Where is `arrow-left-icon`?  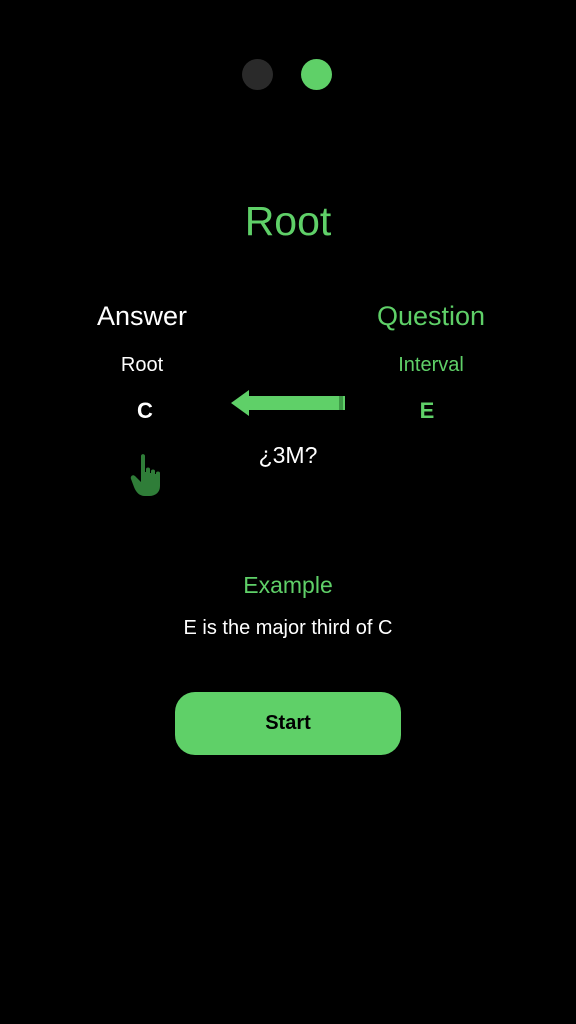
arrow-left-icon is located at coordinates (288, 403).